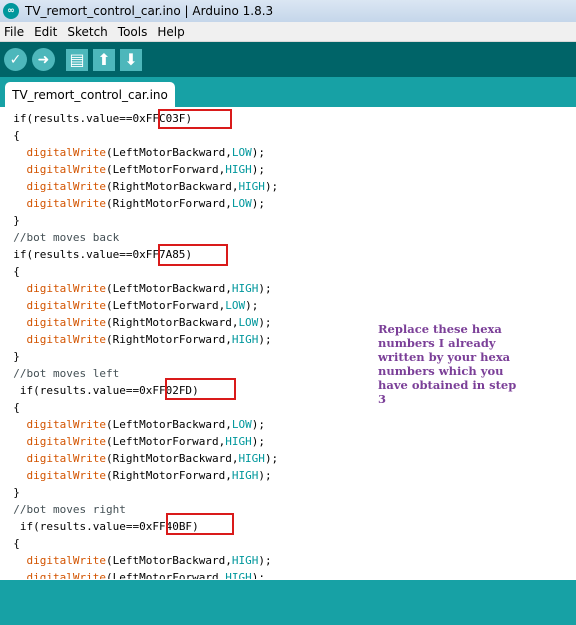 The width and height of the screenshot is (576, 625). Describe the element at coordinates (90, 94) in the screenshot. I see `tab-sketch-file: TV_remort_control_car.ino` at that location.